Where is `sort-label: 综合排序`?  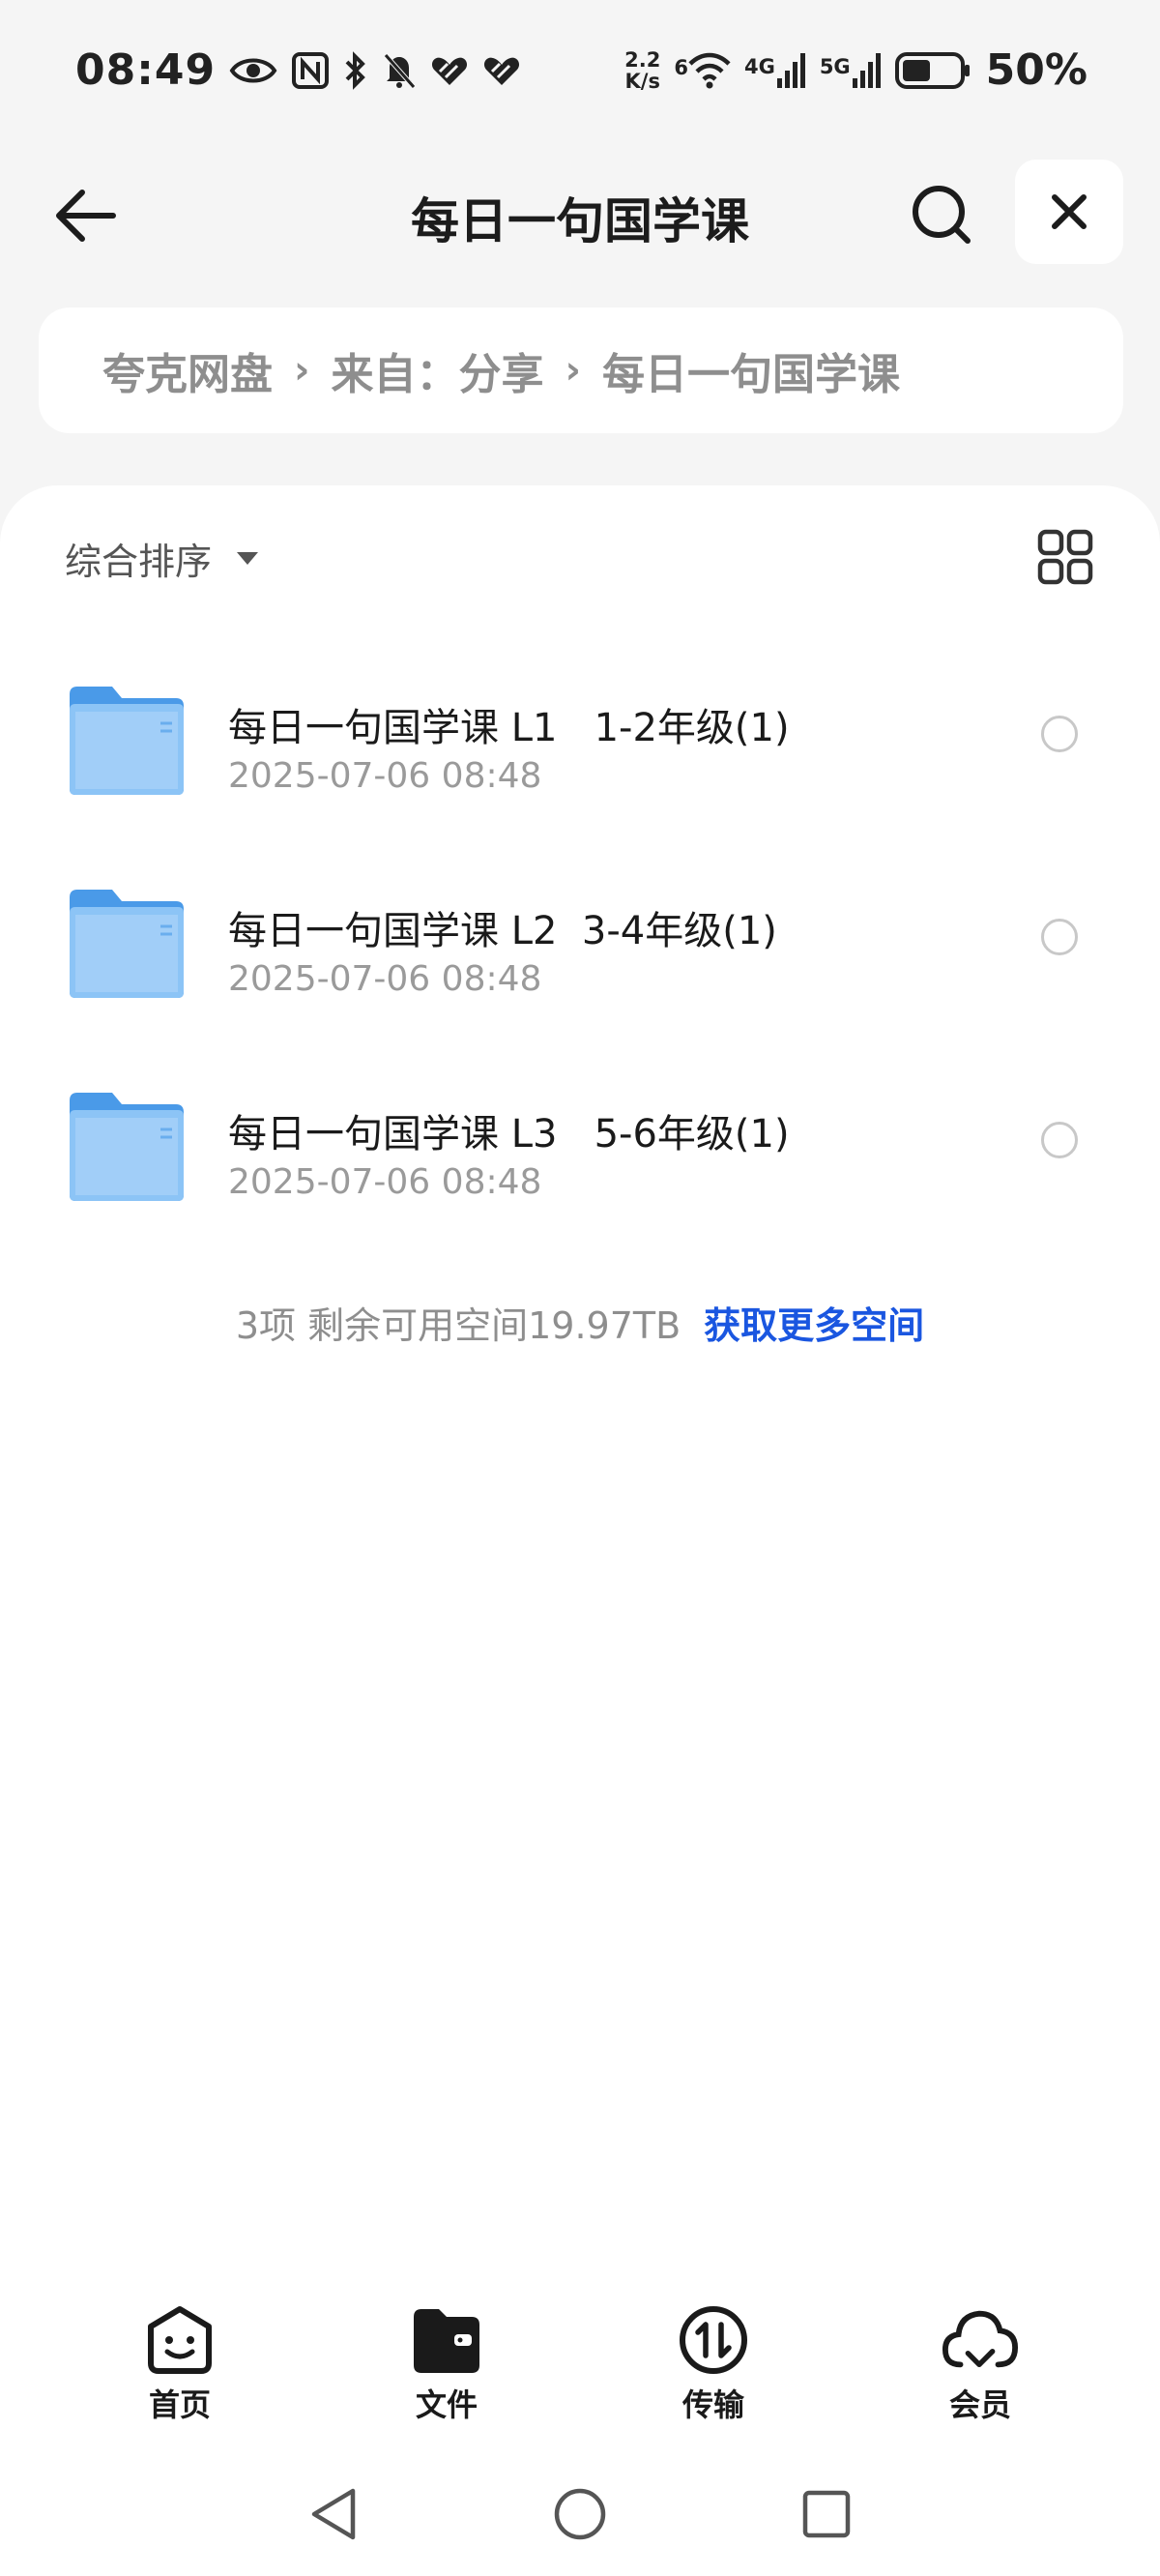 sort-label: 综合排序 is located at coordinates (139, 562).